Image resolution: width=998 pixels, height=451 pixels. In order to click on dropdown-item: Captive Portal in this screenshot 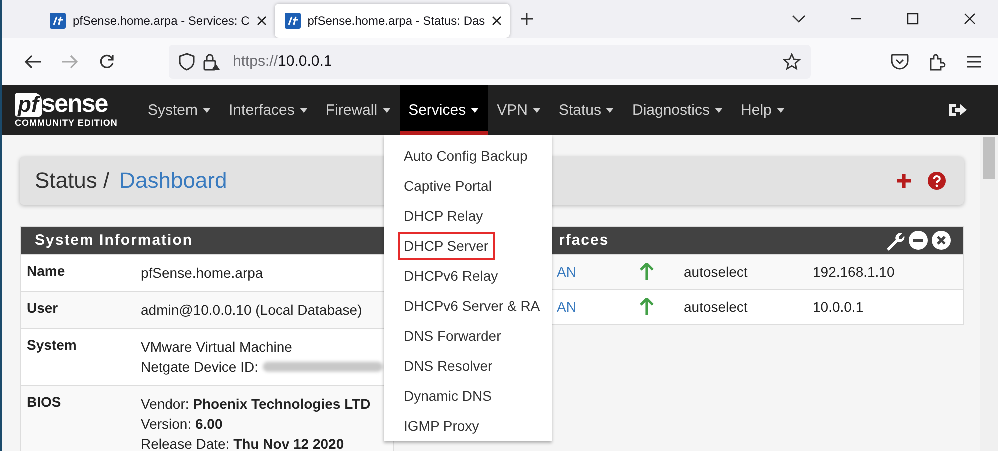, I will do `click(468, 186)`.